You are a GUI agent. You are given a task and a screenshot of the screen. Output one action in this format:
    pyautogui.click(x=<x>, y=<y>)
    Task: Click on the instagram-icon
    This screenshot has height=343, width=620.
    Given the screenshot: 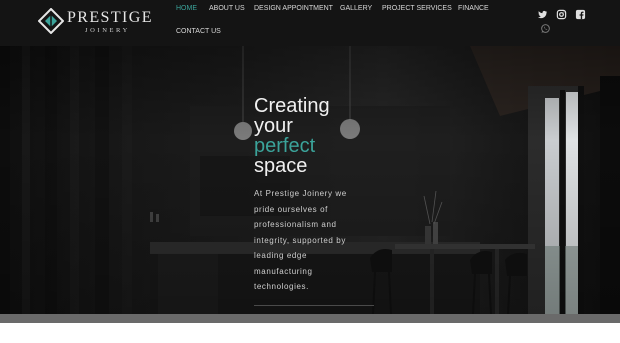 What is the action you would take?
    pyautogui.click(x=561, y=14)
    